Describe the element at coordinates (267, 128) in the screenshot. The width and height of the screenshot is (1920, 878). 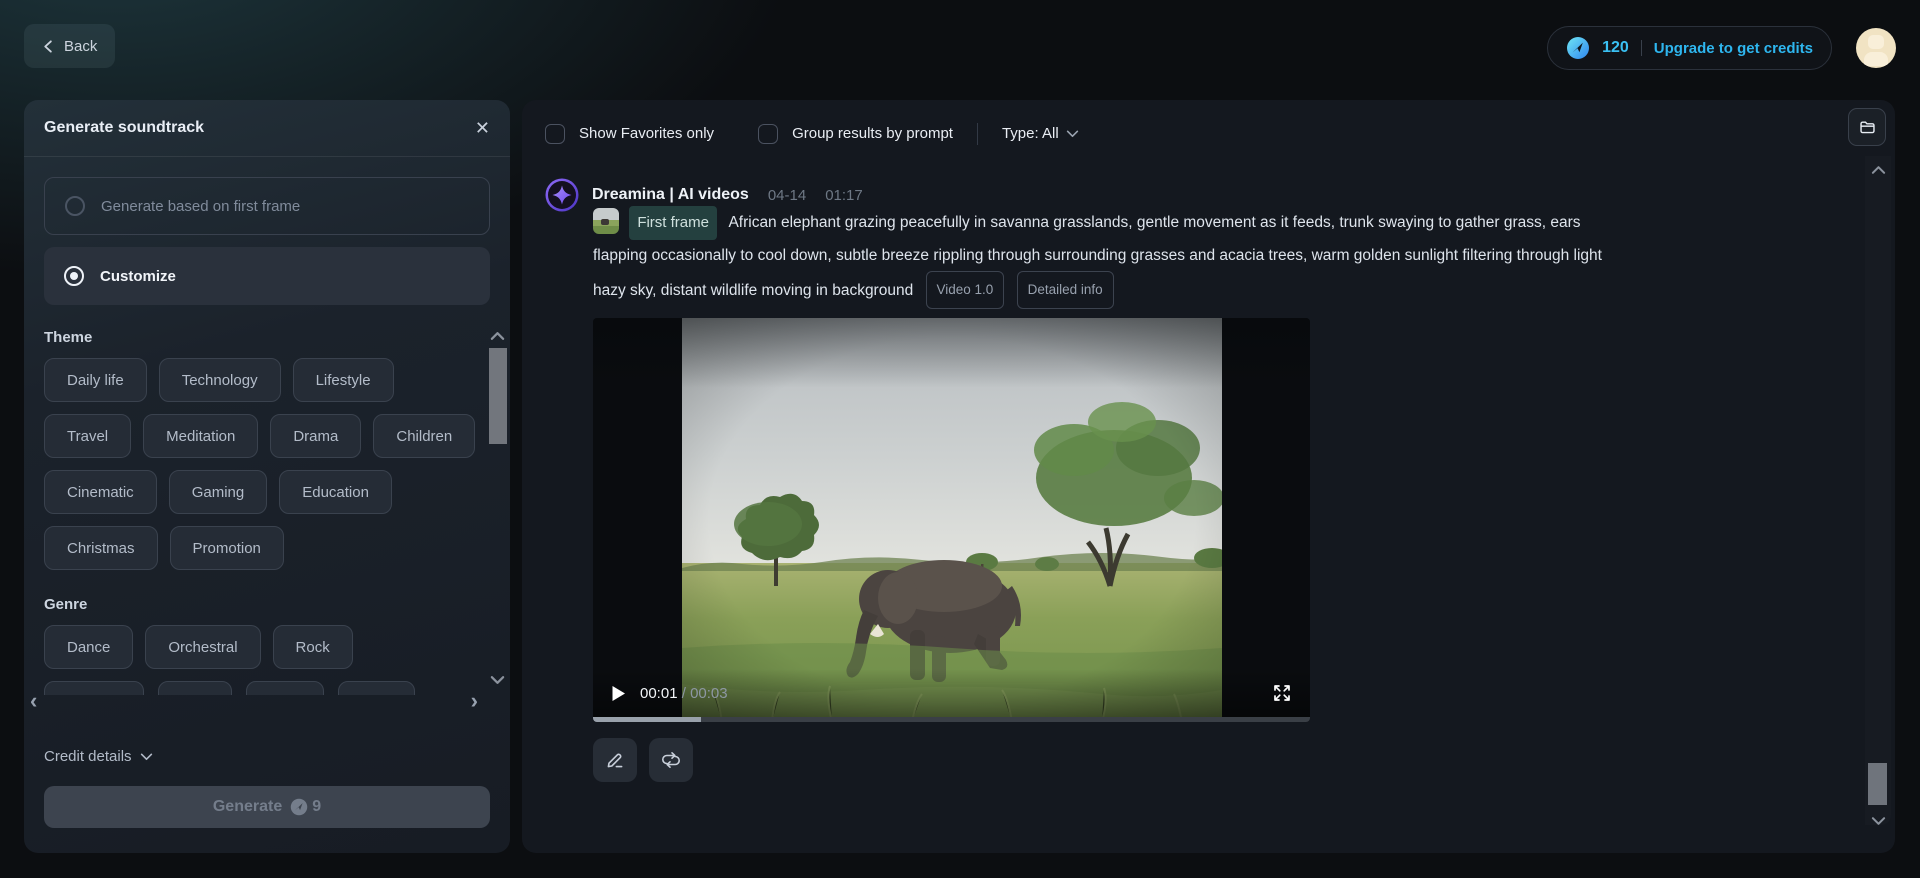
I see `panel-header: Generate soundtrack ✕` at that location.